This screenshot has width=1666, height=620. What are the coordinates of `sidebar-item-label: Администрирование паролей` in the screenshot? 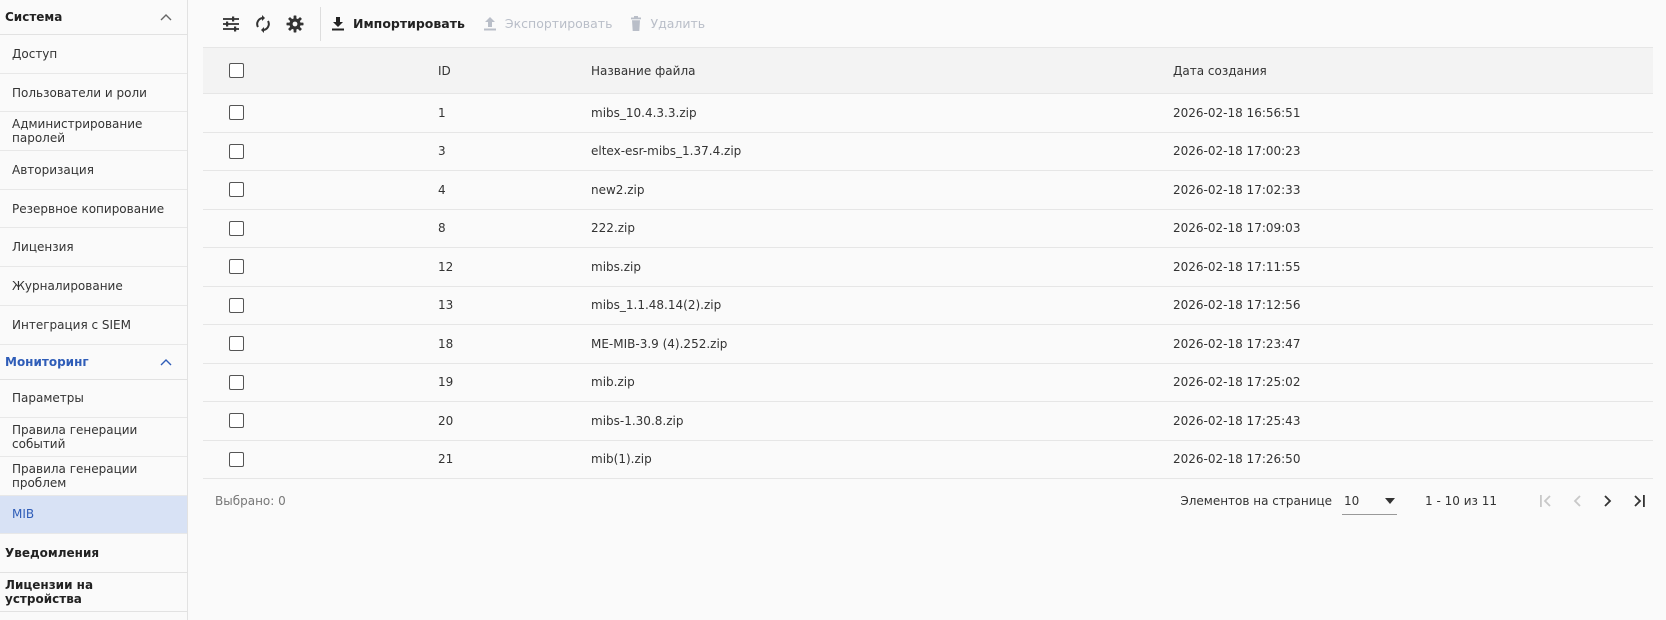 It's located at (77, 131).